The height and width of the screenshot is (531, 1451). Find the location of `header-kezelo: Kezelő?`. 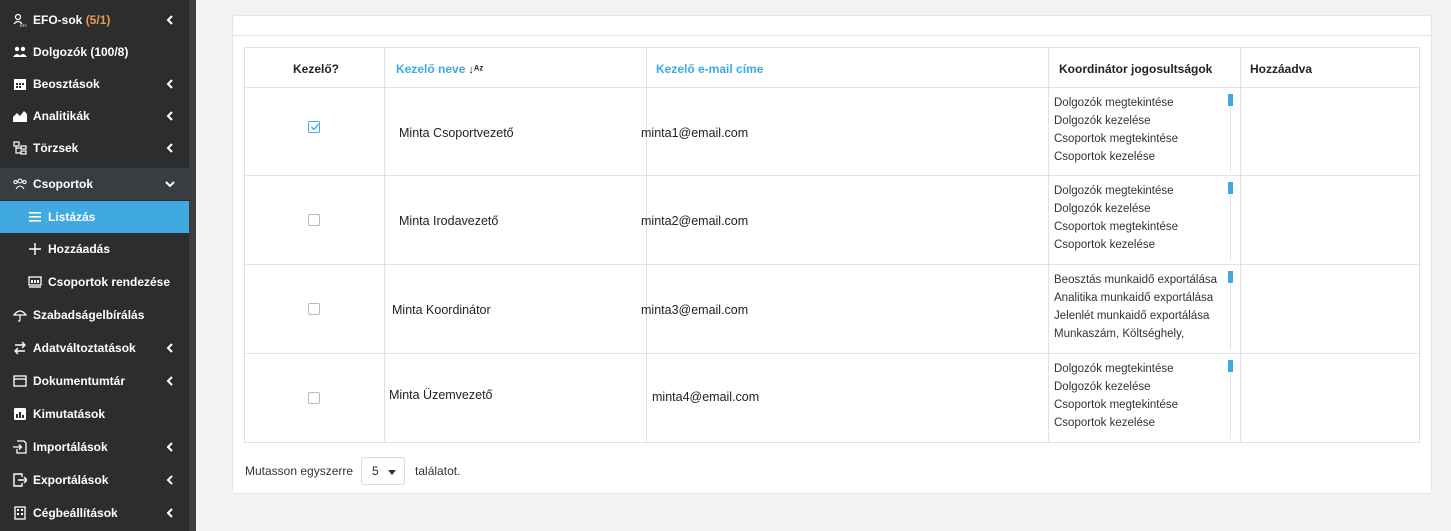

header-kezelo: Kezelő? is located at coordinates (316, 69).